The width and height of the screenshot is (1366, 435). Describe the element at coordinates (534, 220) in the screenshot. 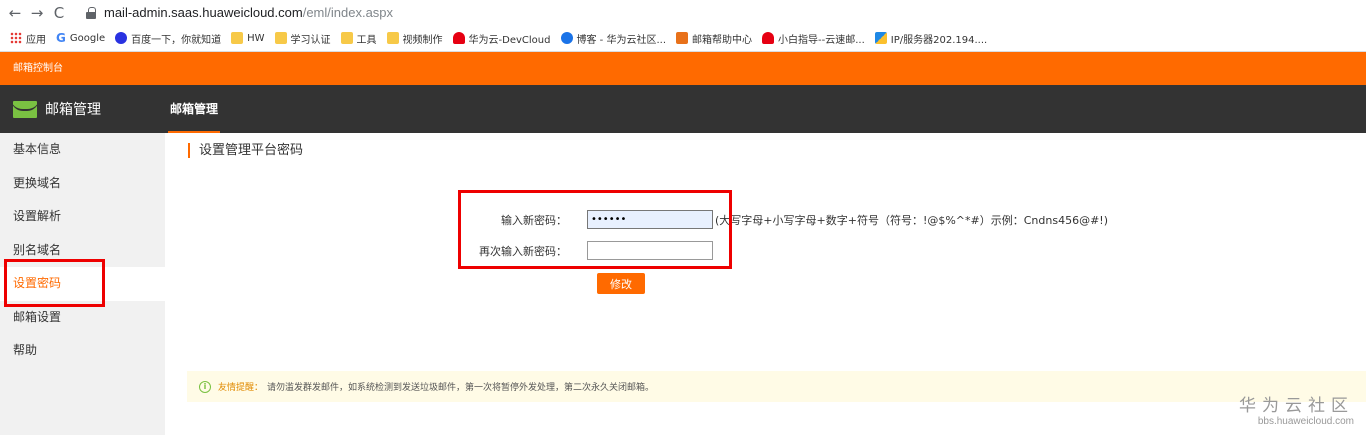

I see `new-password-label: 输入新密码：` at that location.